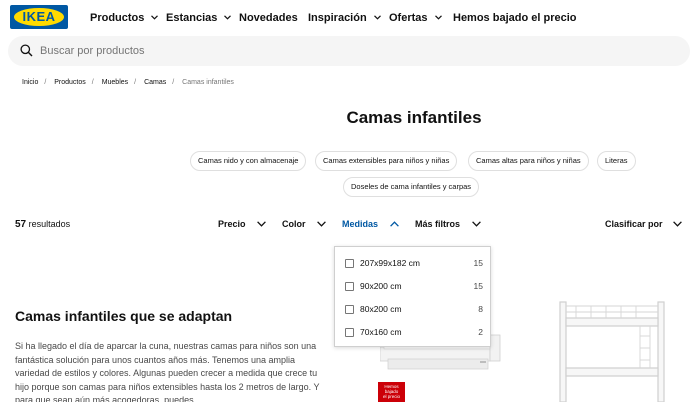 This screenshot has height=402, width=690. I want to click on filter-medidas: Medidas, so click(370, 224).